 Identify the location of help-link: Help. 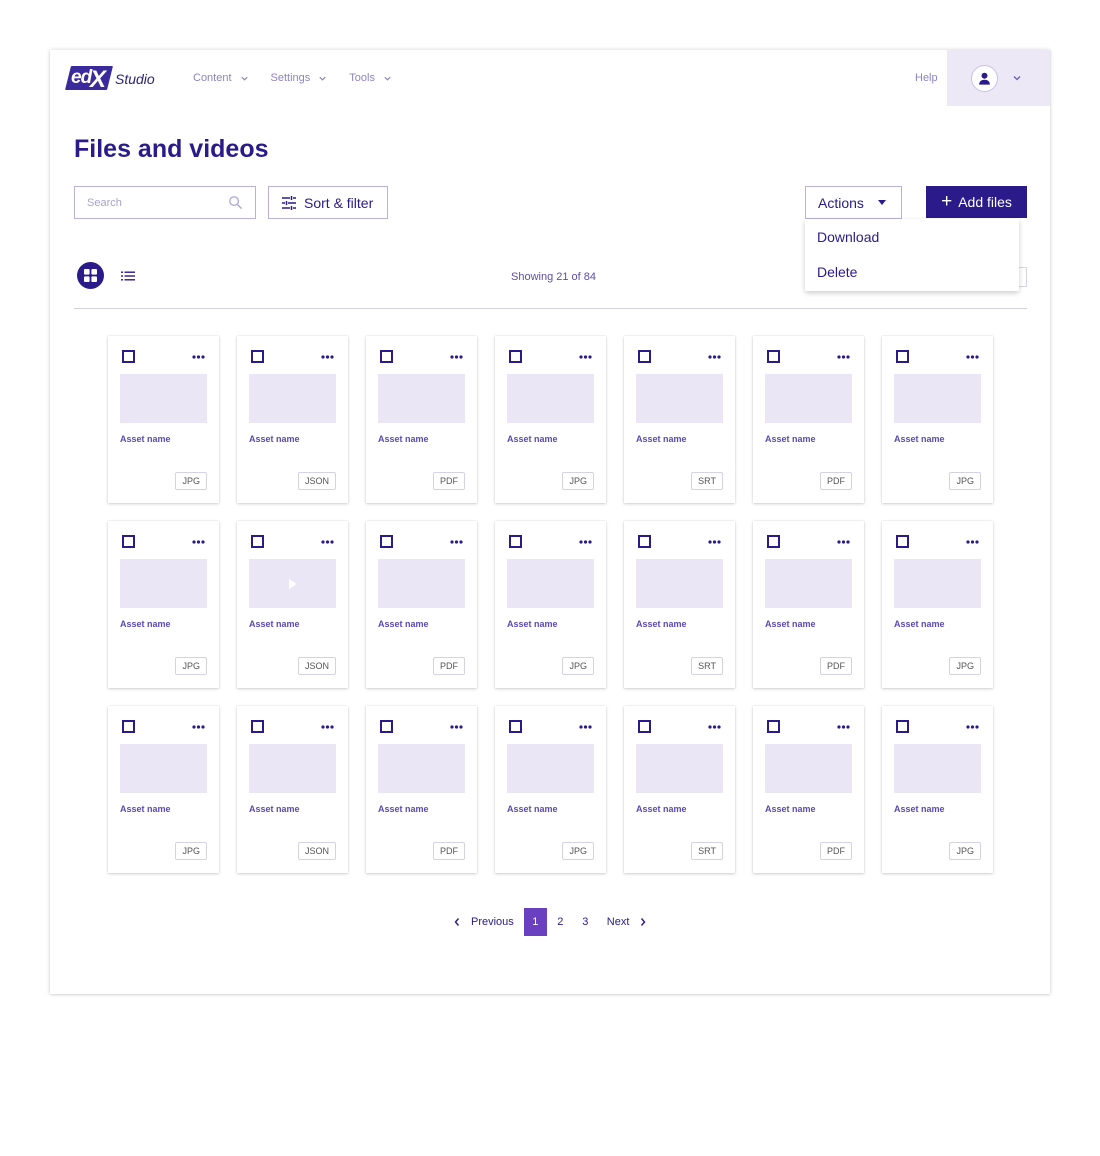
(926, 78).